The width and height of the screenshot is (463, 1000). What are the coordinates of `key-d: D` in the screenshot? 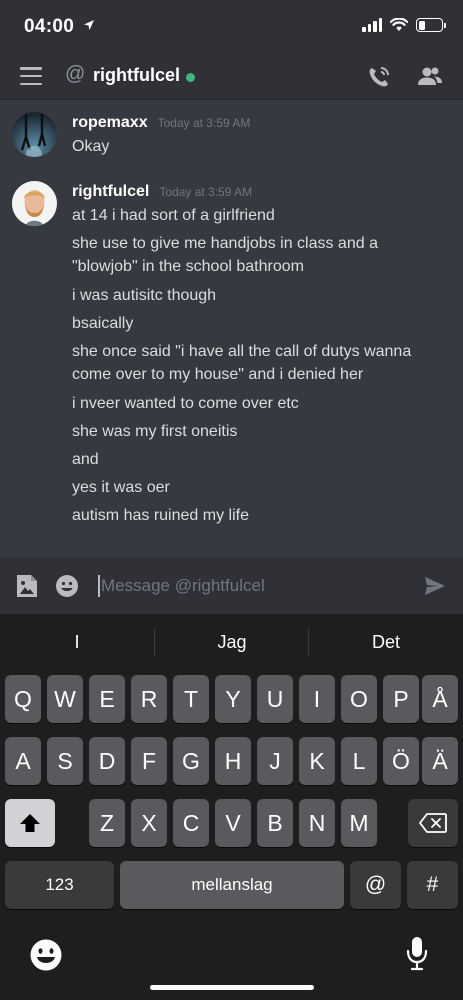 It's located at (107, 761).